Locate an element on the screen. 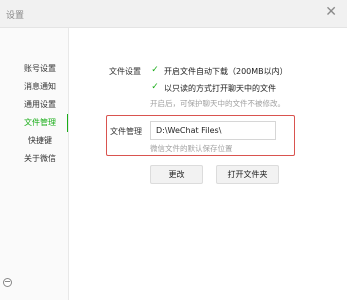 The width and height of the screenshot is (347, 300). chat-icon is located at coordinates (7, 282).